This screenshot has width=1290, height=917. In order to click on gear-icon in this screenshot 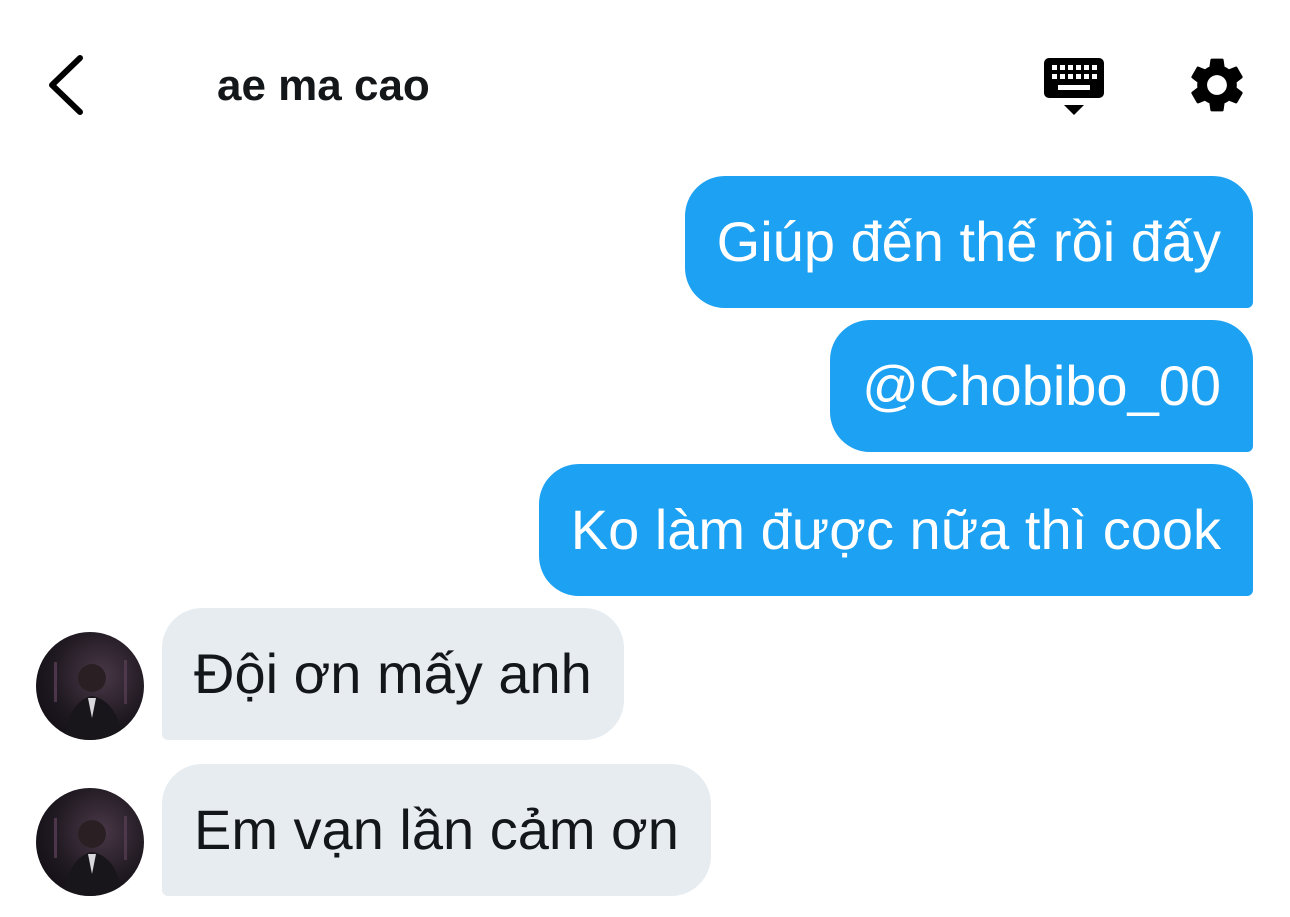, I will do `click(1217, 85)`.